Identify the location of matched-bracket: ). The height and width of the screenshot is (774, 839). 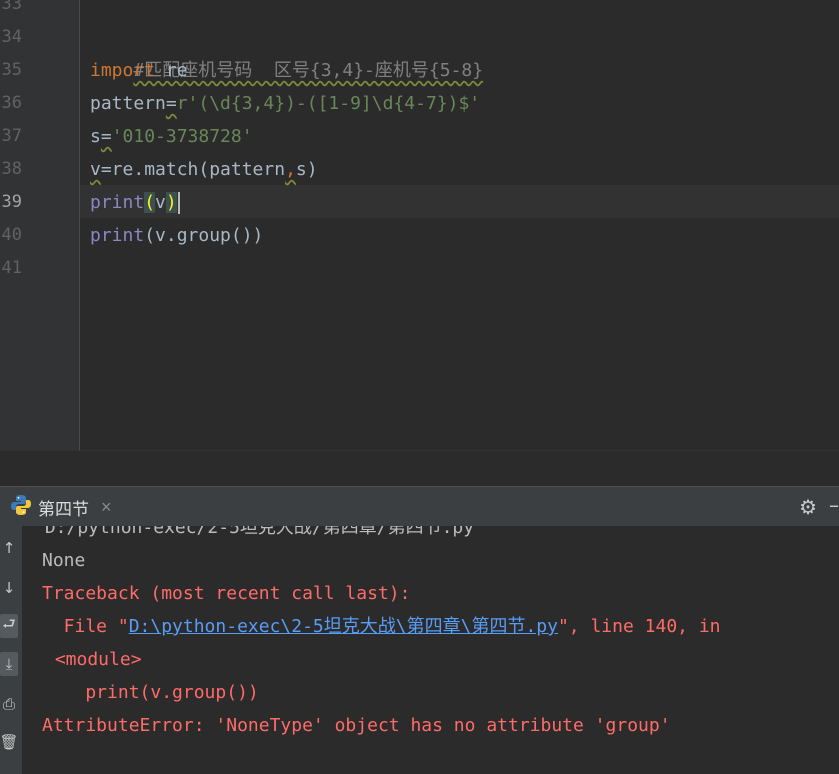
(171, 202).